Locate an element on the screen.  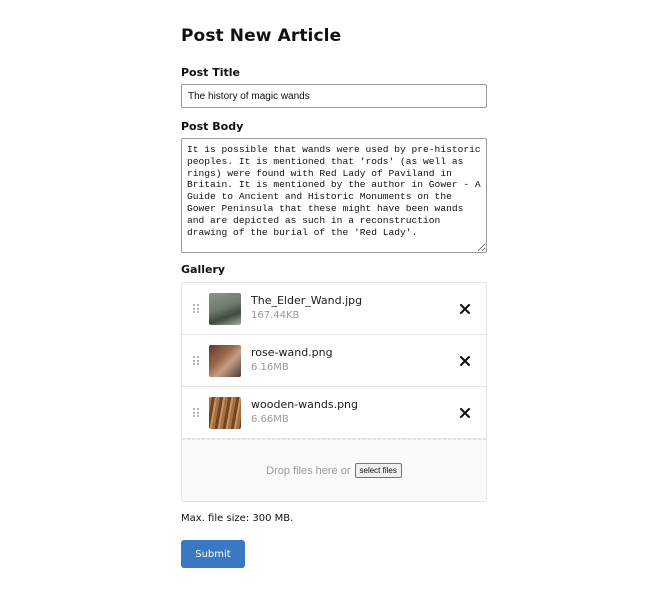
post-title-input is located at coordinates (334, 96).